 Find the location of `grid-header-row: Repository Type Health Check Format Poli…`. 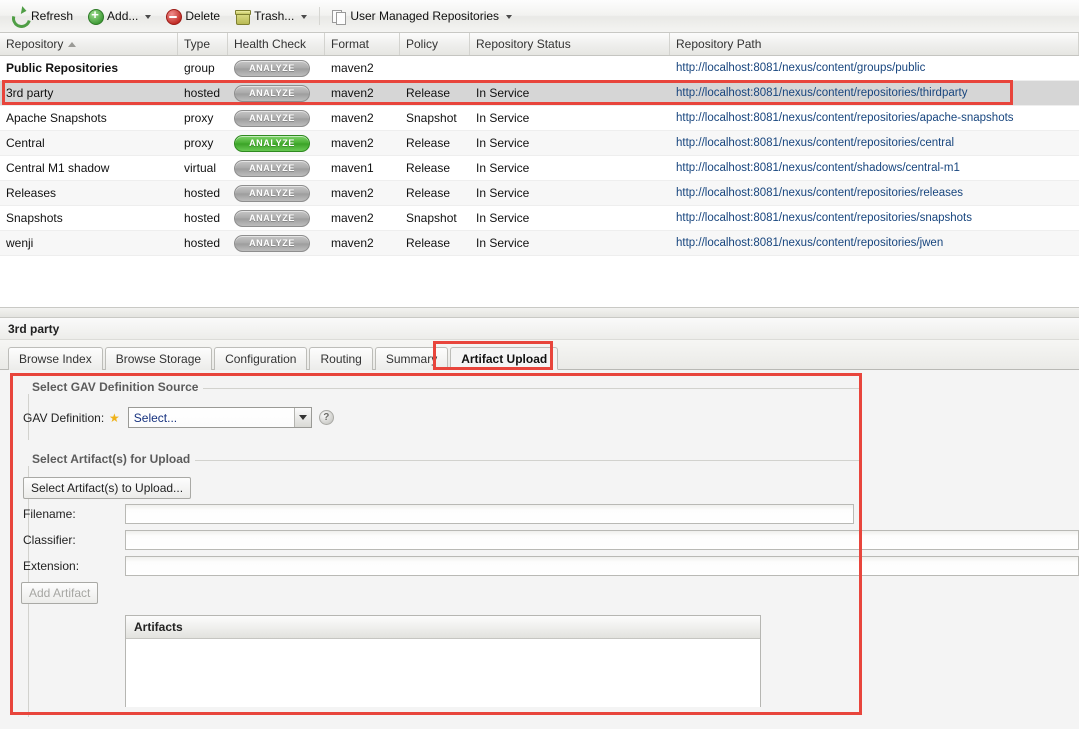

grid-header-row: Repository Type Health Check Format Poli… is located at coordinates (539, 44).